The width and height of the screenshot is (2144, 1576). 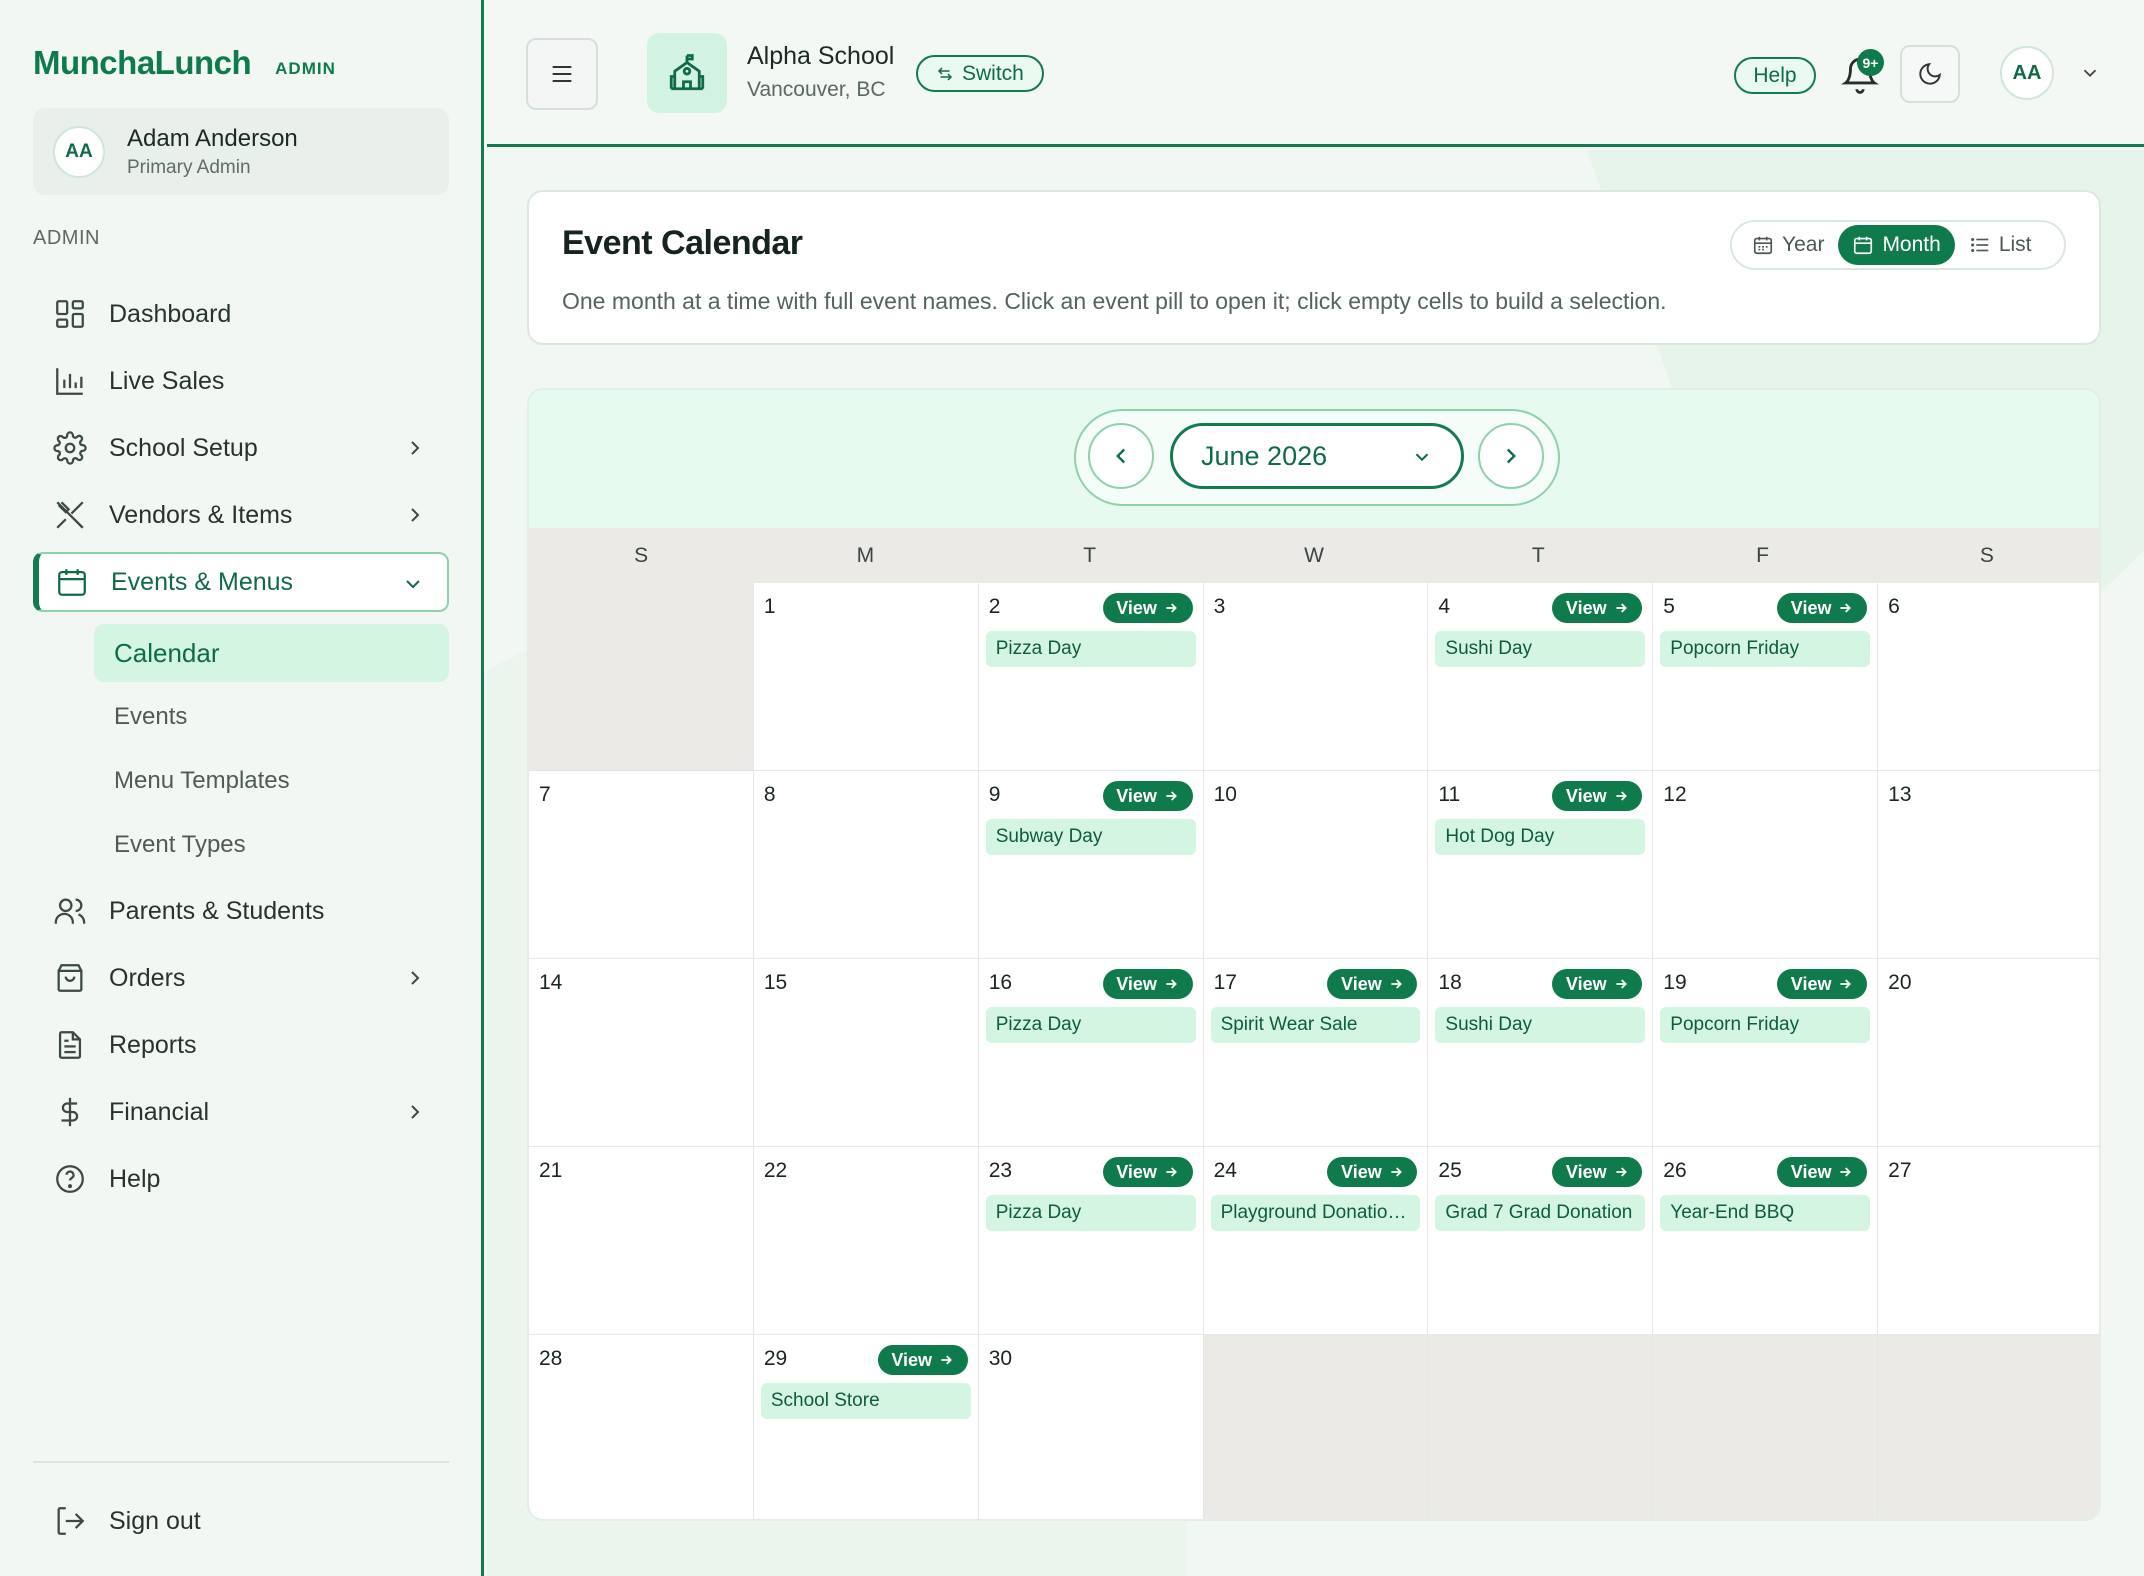 I want to click on brand-logo: MunchaLunch, so click(x=142, y=63).